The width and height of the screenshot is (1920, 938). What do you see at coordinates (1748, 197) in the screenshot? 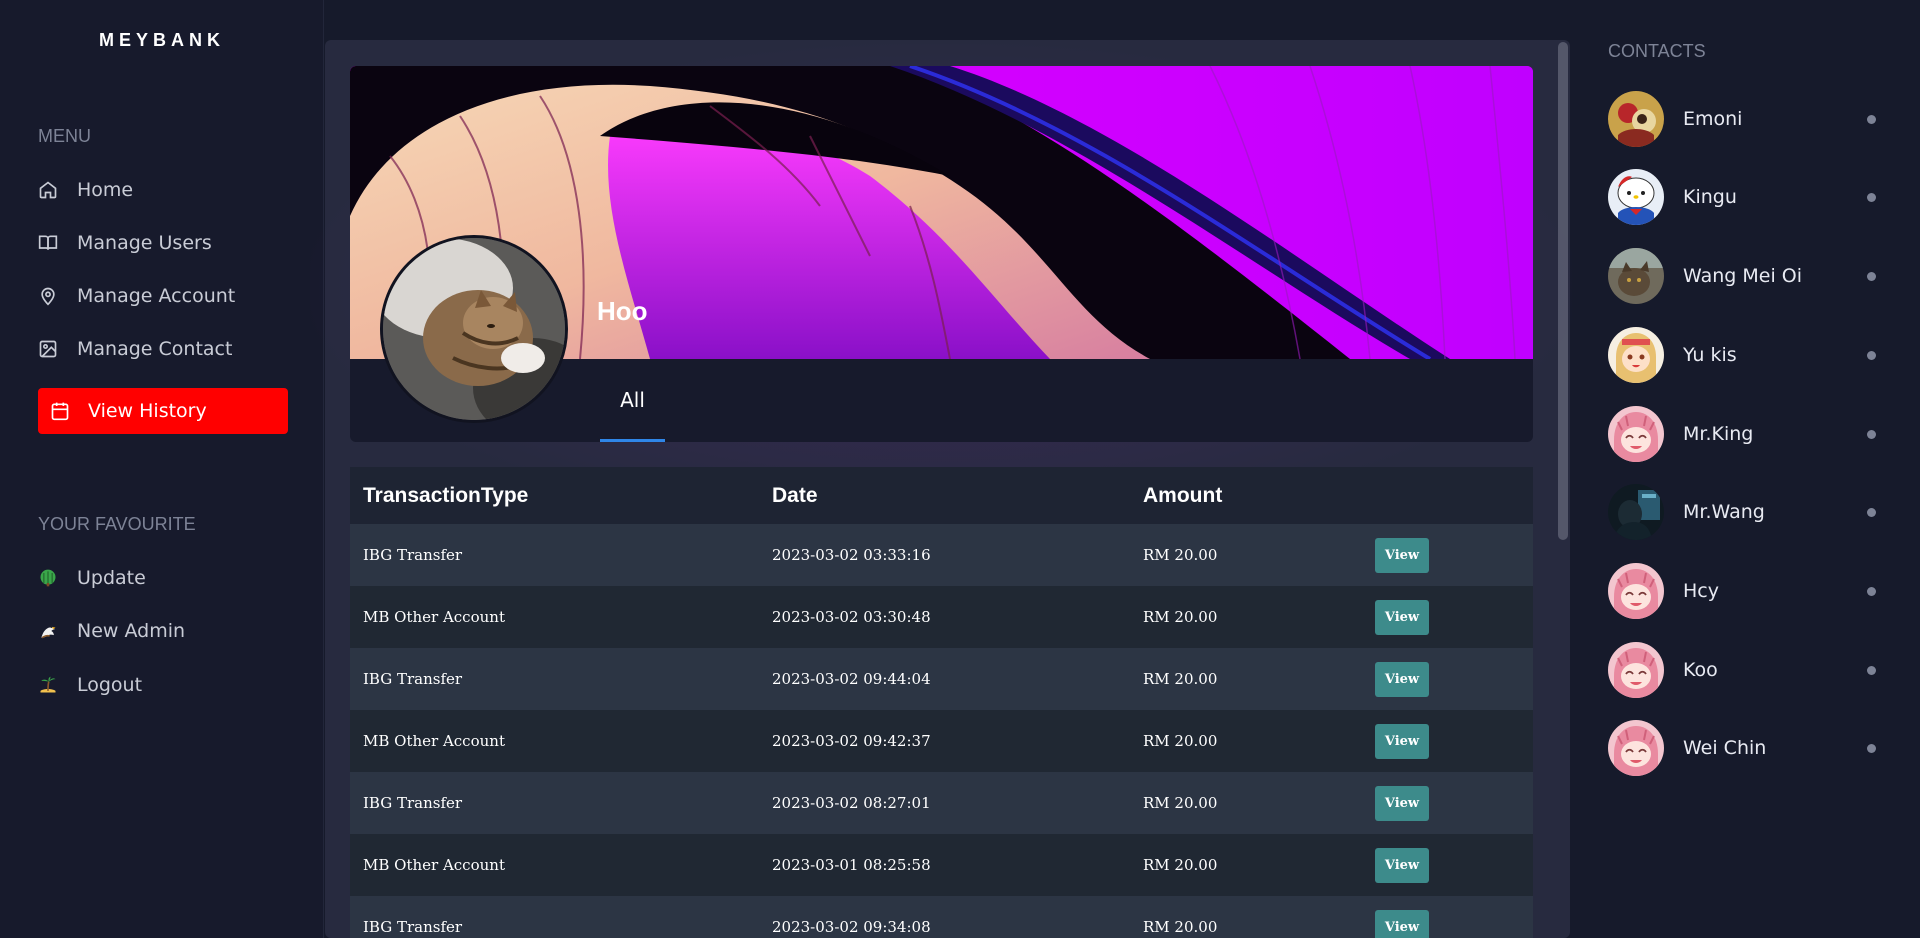
I see `contact-item-kingu: Kingu` at bounding box center [1748, 197].